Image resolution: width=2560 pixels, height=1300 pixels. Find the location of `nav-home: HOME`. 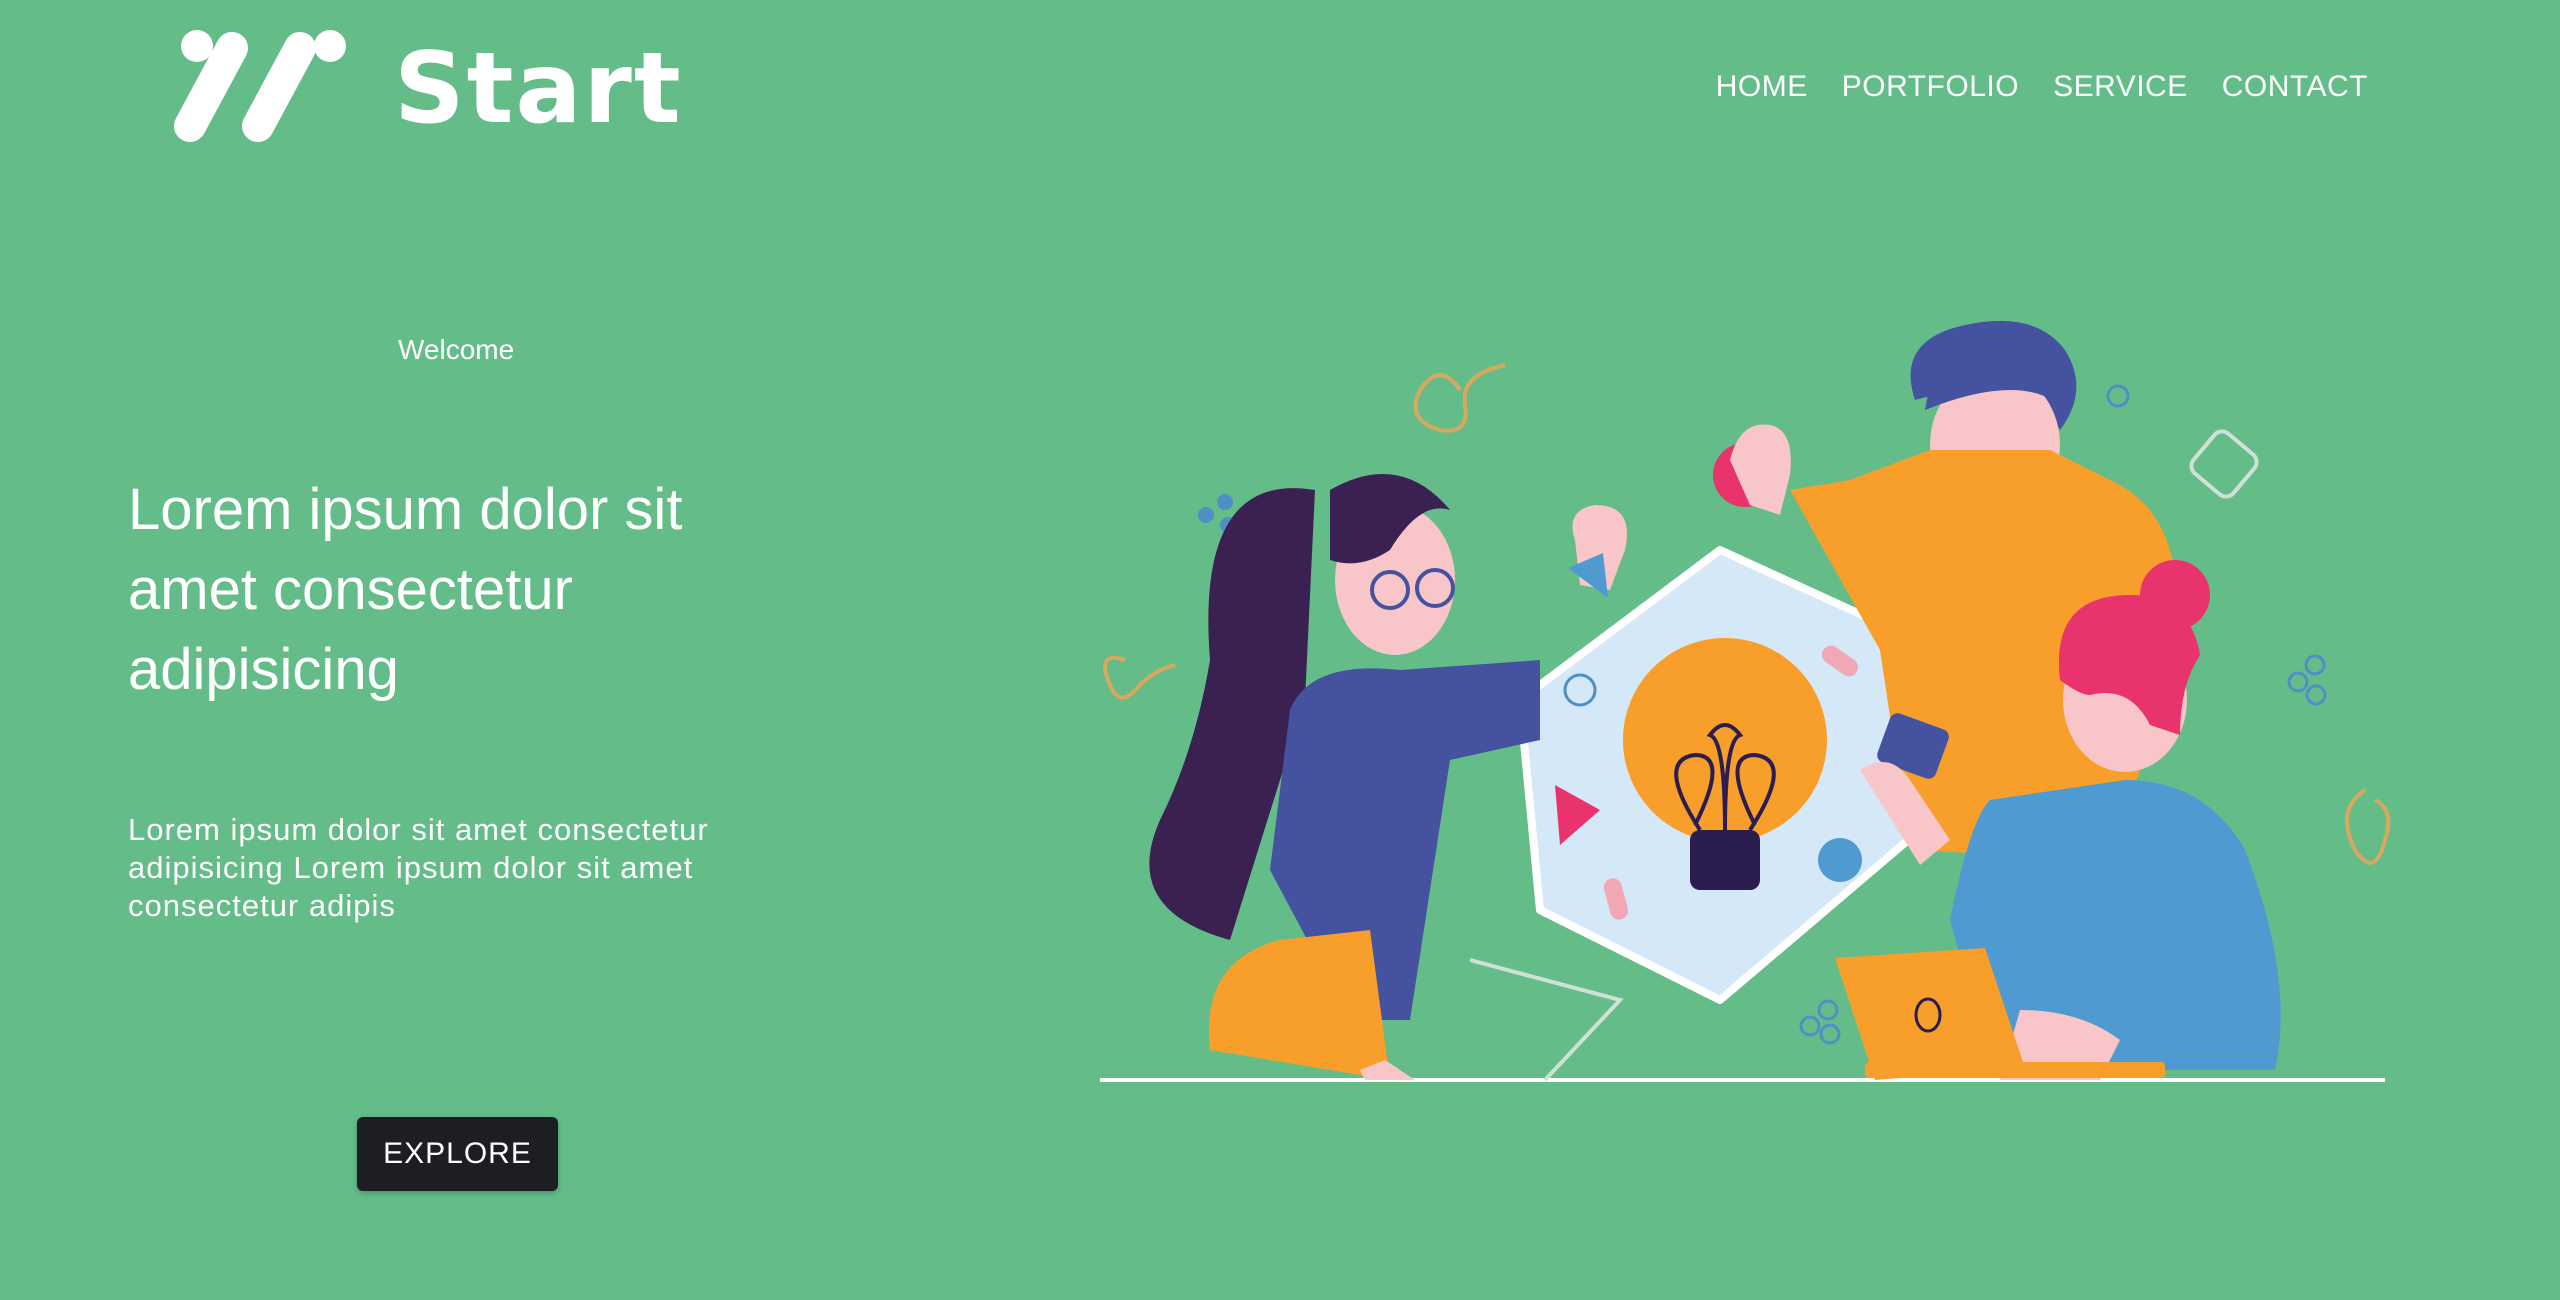

nav-home: HOME is located at coordinates (1762, 87).